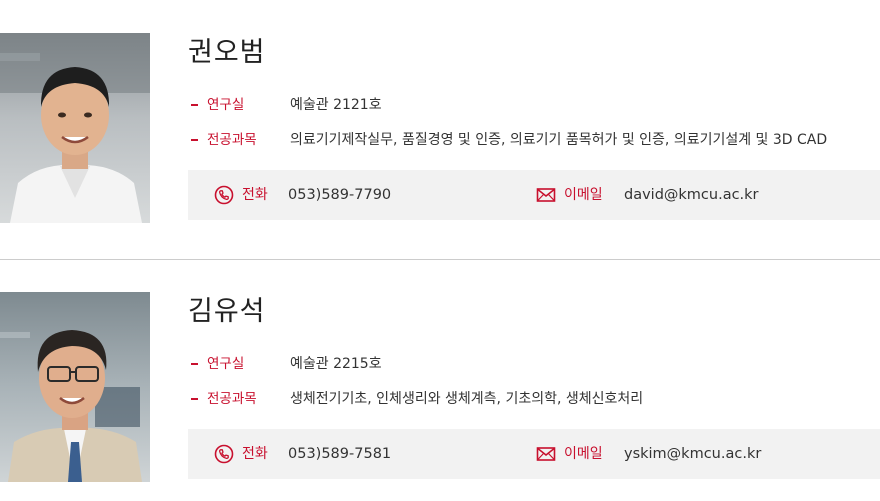 The image size is (880, 501). What do you see at coordinates (339, 195) in the screenshot?
I see `phone-value: 053)589-7790` at bounding box center [339, 195].